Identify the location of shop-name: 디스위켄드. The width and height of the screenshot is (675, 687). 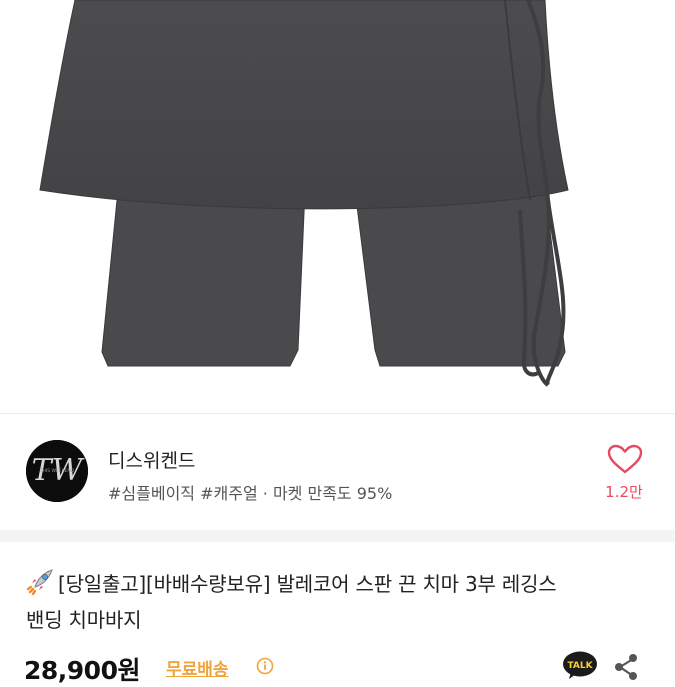
(151, 459).